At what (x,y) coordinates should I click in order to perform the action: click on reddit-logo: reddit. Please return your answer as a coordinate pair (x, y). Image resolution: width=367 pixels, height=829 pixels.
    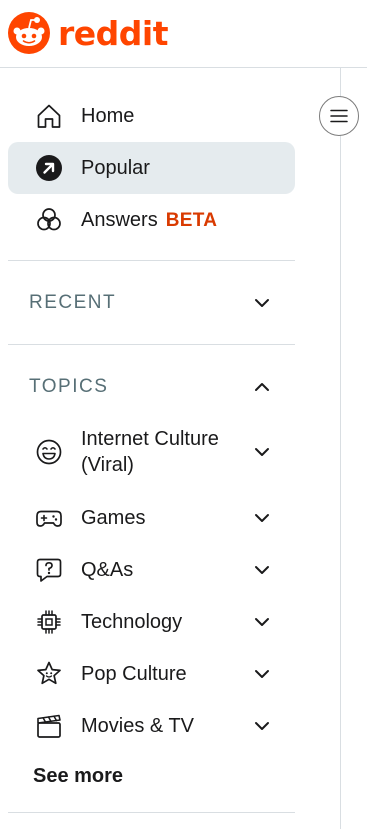
    Looking at the image, I should click on (88, 33).